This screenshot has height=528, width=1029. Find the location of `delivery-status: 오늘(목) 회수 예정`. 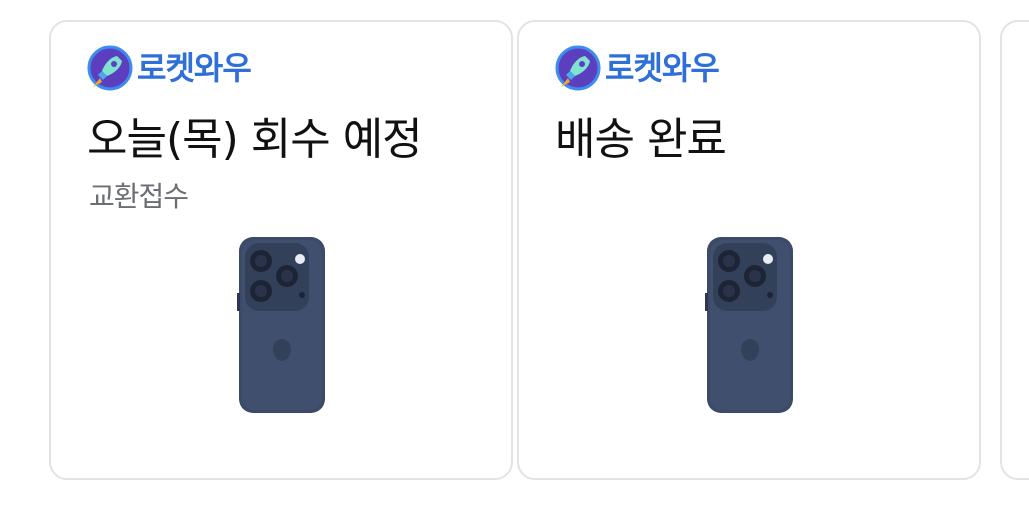

delivery-status: 오늘(목) 회수 예정 is located at coordinates (255, 139).